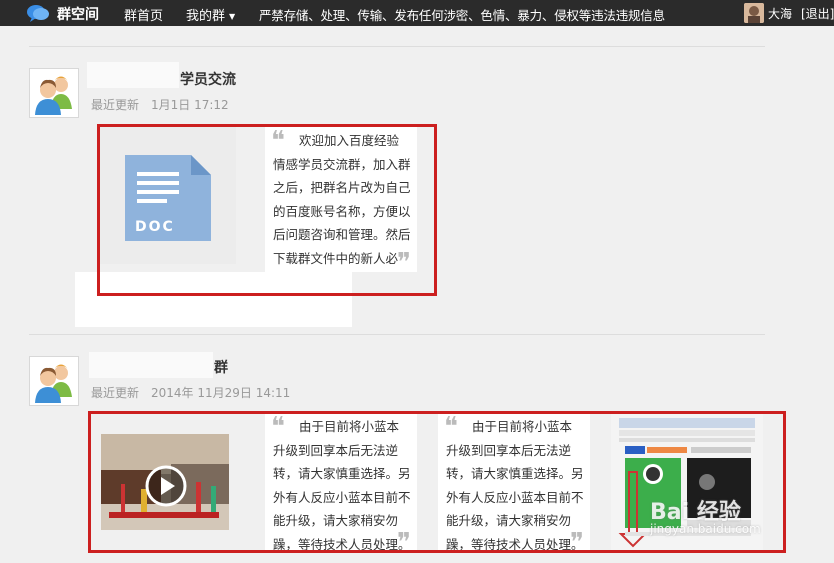  What do you see at coordinates (754, 13) in the screenshot?
I see `user-avatar-thumbnail` at bounding box center [754, 13].